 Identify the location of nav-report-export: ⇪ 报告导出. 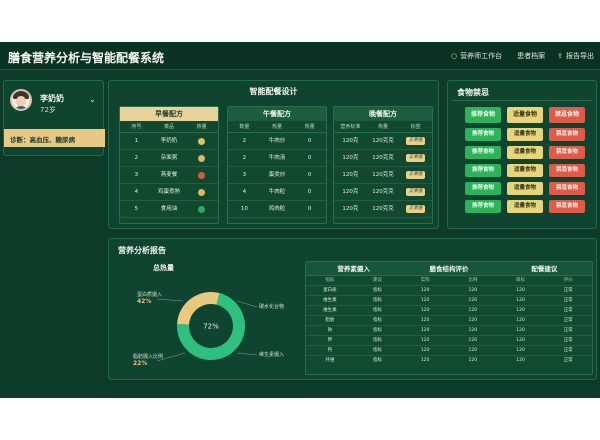
(575, 56).